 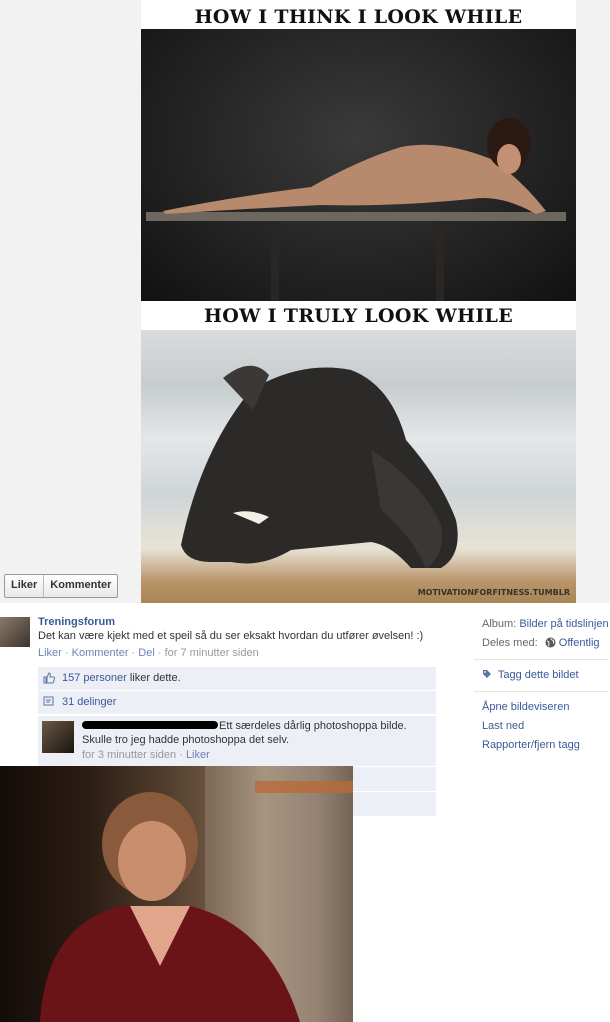 I want to click on post-share-link: Del, so click(x=146, y=653).